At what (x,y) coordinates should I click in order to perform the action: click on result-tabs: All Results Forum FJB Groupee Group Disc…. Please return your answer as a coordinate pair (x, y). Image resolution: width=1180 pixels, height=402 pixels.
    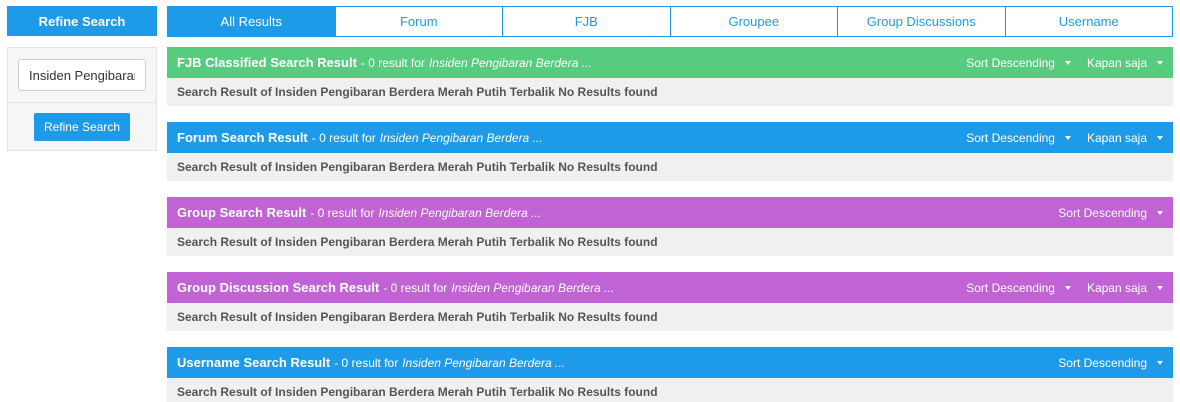
    Looking at the image, I should click on (670, 21).